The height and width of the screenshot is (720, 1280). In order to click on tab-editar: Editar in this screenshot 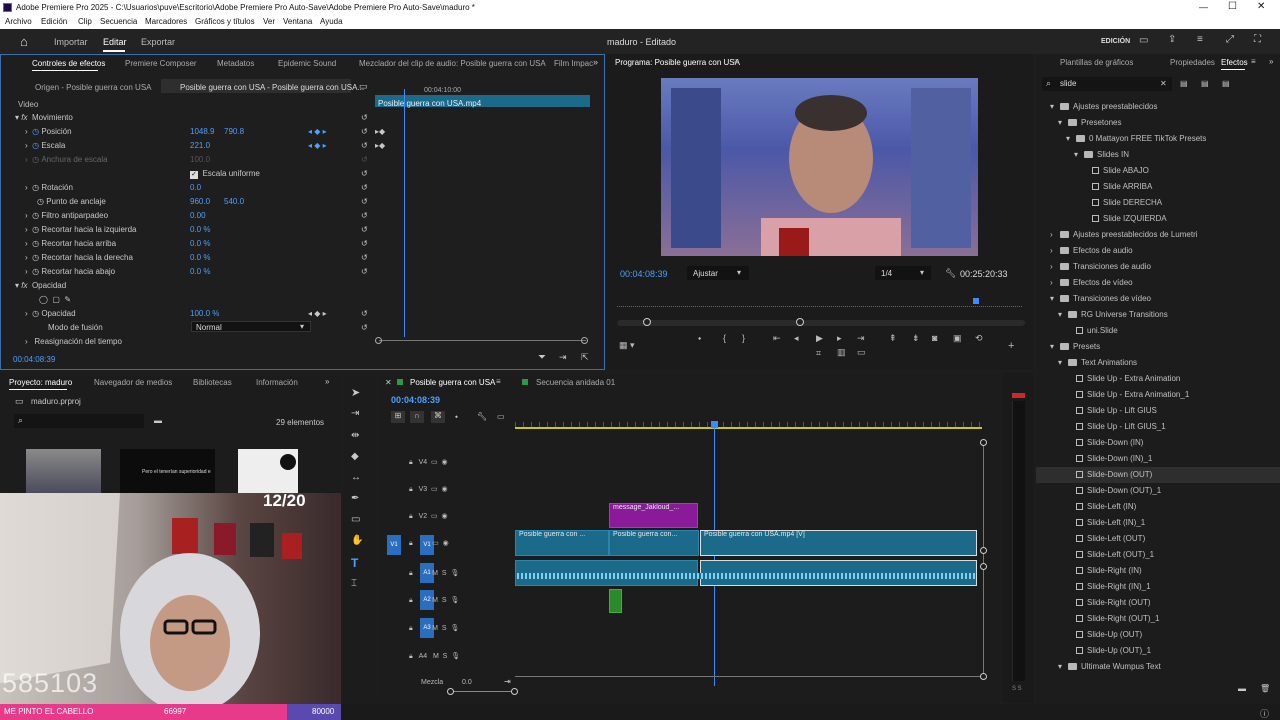, I will do `click(115, 42)`.